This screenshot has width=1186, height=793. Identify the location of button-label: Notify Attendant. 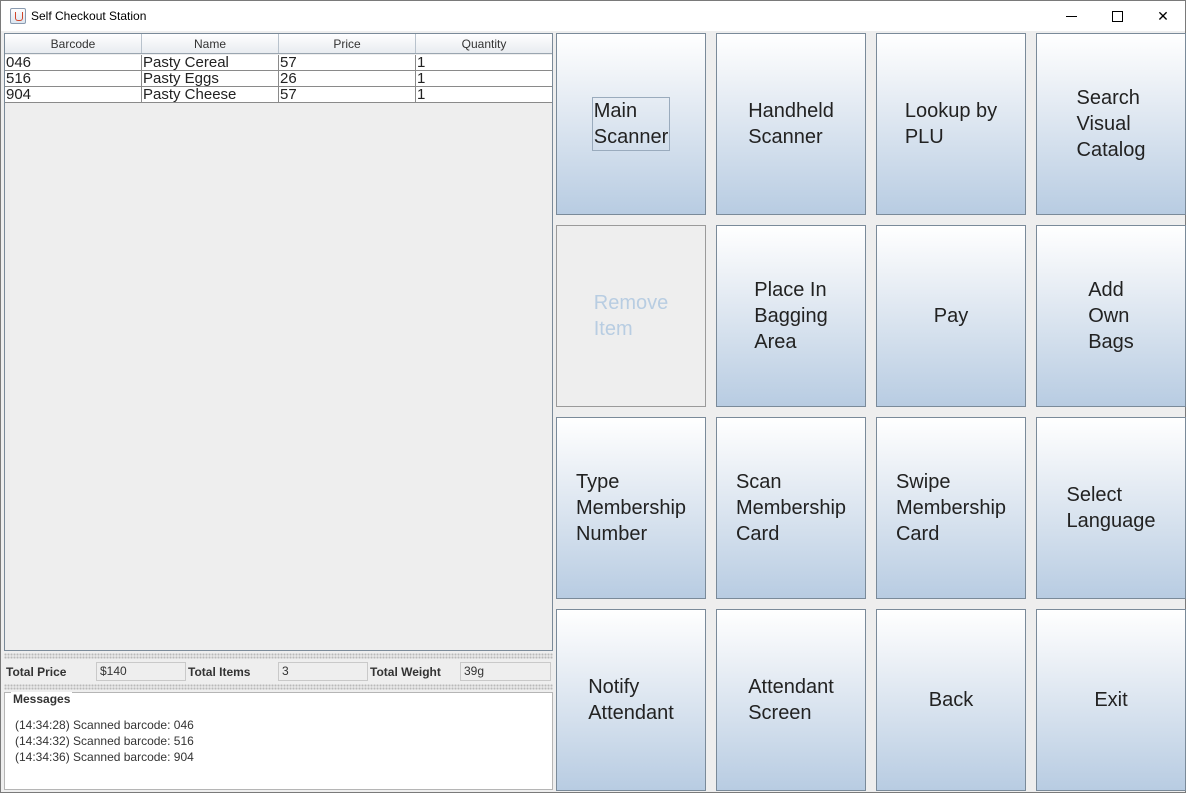
(631, 700).